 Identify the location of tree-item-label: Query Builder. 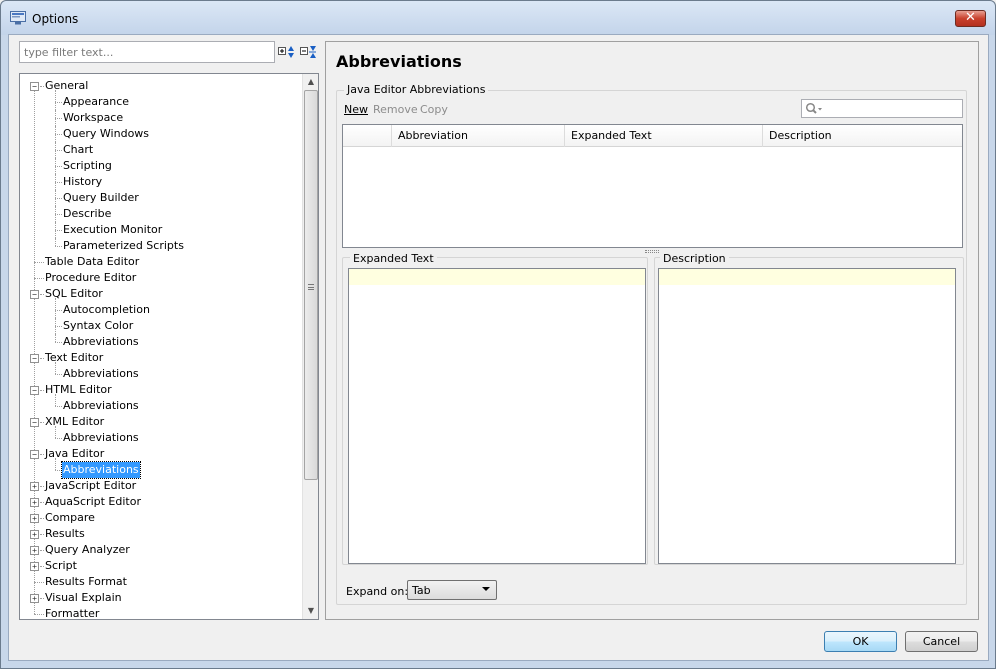
(101, 197).